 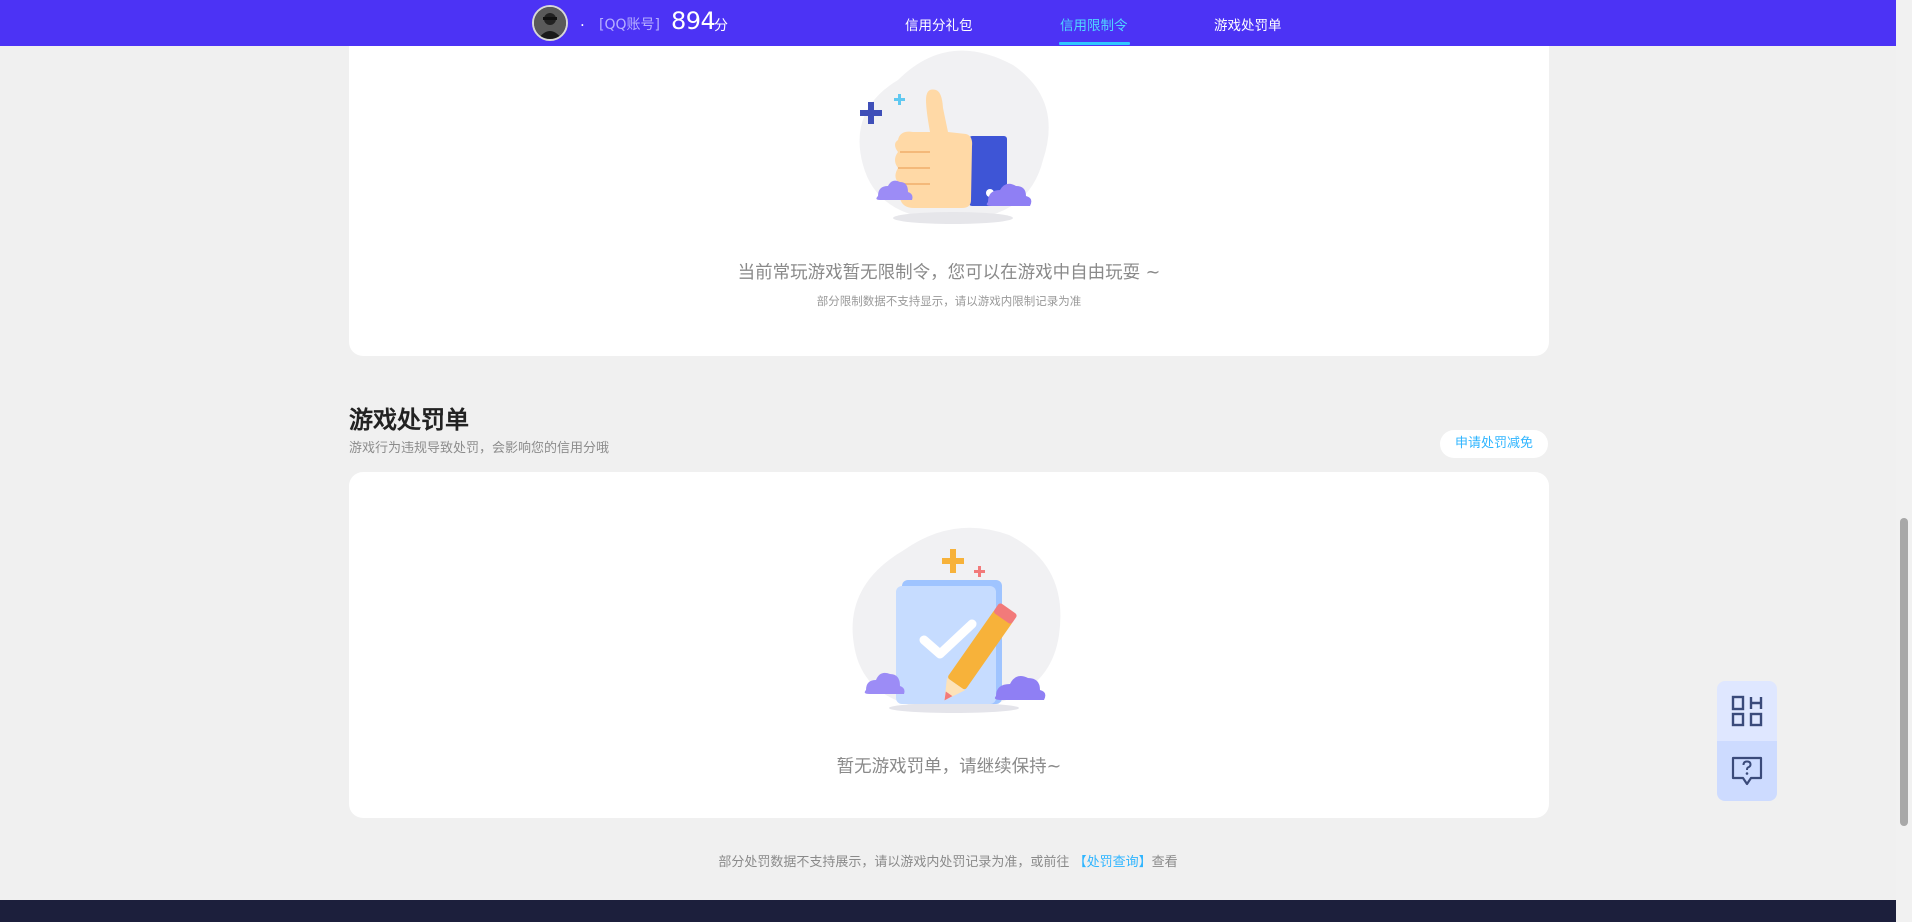 I want to click on tab-credit-restriction: 信用限制令, so click(x=1094, y=24).